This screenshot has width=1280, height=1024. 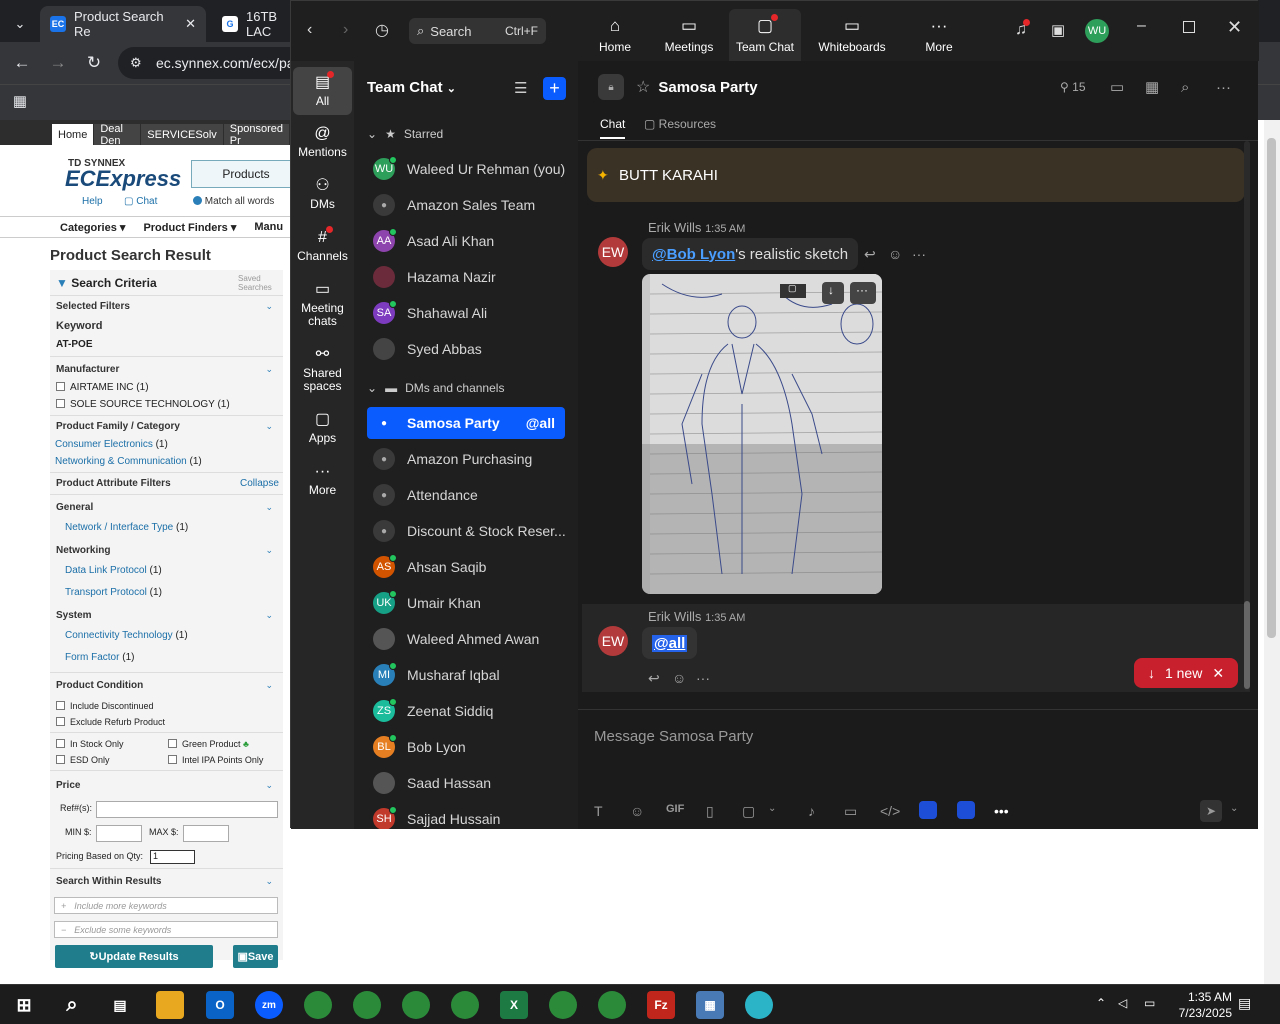 What do you see at coordinates (939, 35) in the screenshot?
I see `nav-more: ··· More` at bounding box center [939, 35].